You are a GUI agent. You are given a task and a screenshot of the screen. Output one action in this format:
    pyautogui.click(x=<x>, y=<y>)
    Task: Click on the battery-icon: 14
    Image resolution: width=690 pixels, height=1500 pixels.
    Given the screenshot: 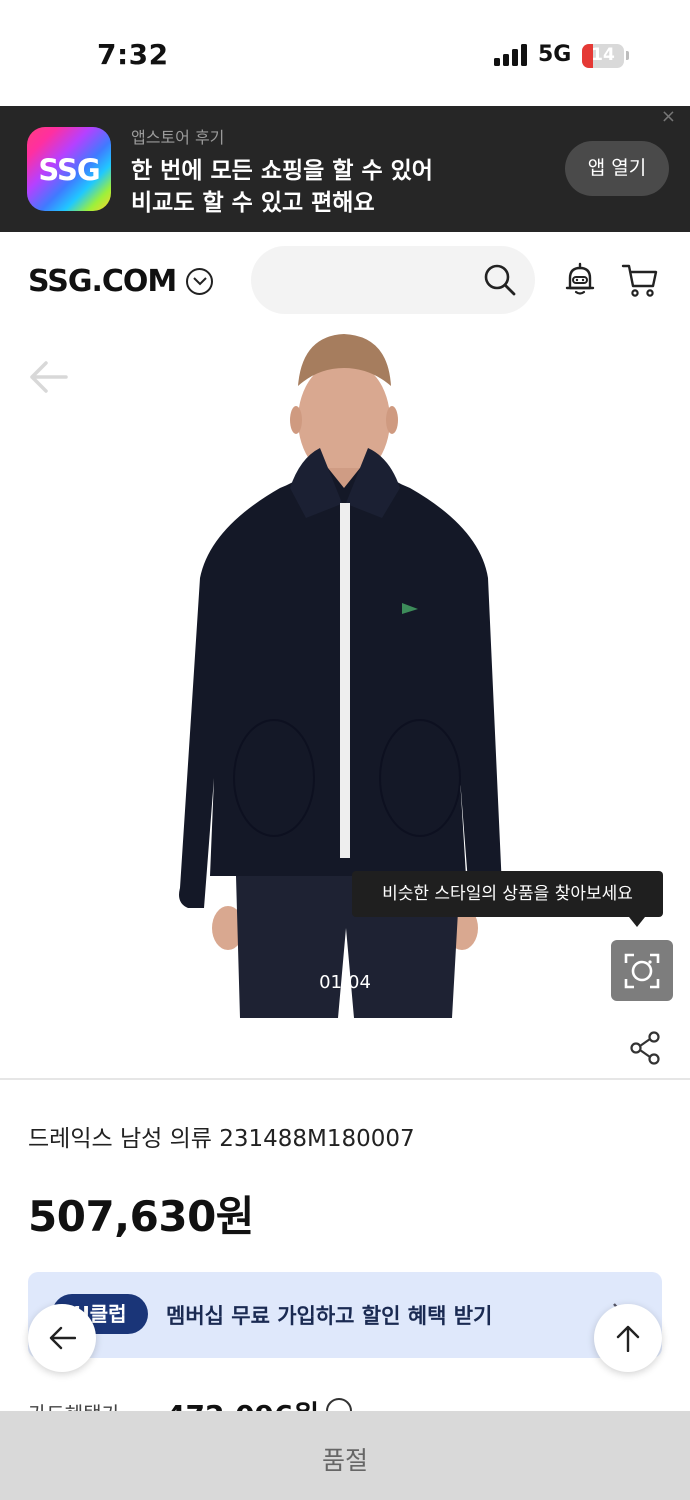 What is the action you would take?
    pyautogui.click(x=603, y=56)
    